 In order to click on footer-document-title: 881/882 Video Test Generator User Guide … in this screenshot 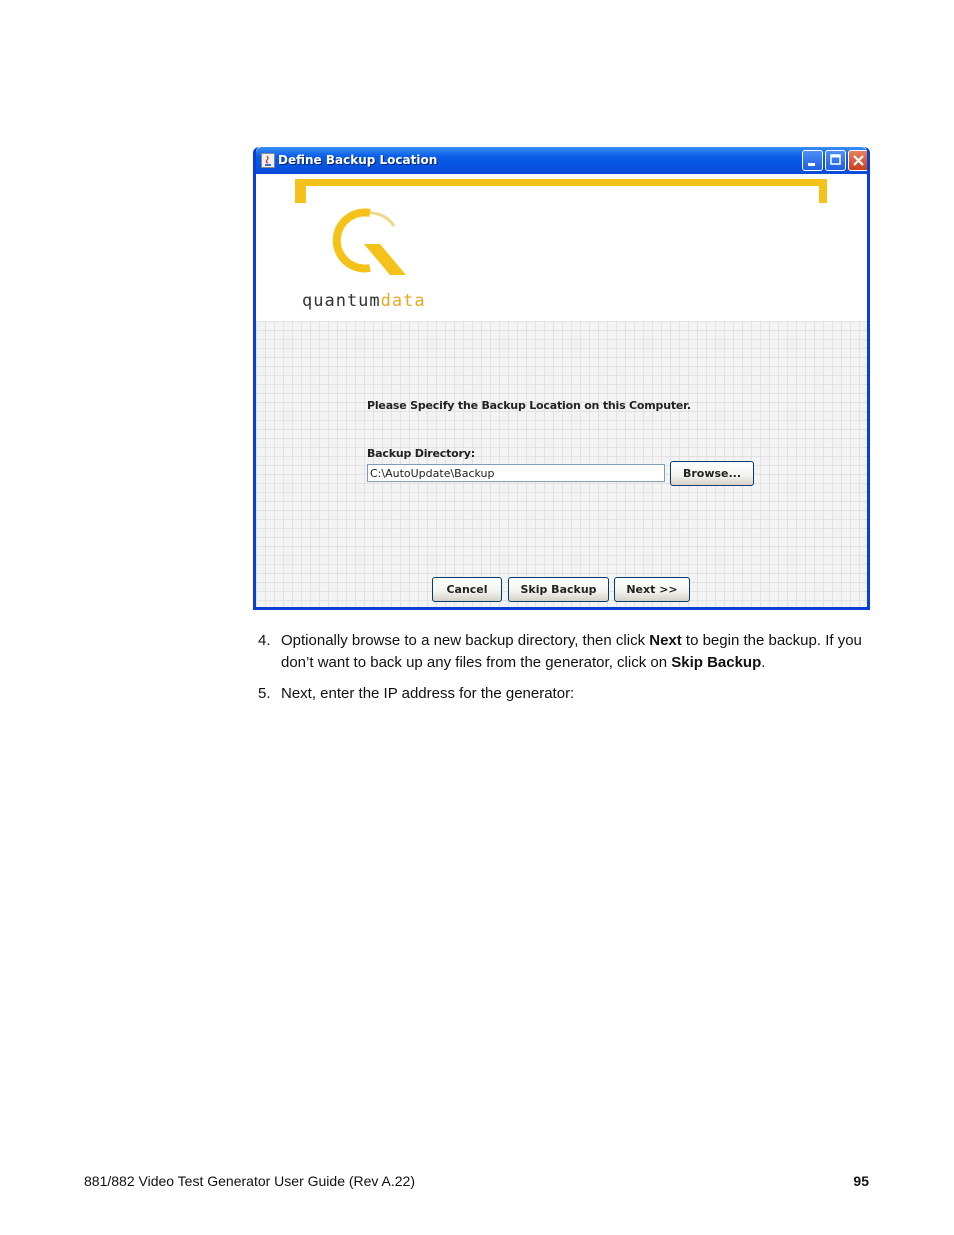, I will do `click(250, 1181)`.